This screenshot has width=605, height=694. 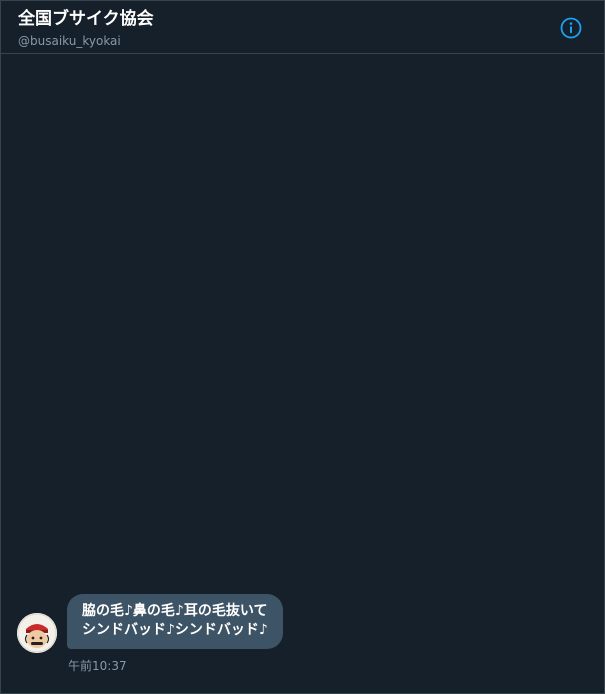 What do you see at coordinates (302, 27) in the screenshot?
I see `conversation-header: 全国ブサイク協会 @busaiku_kyokai` at bounding box center [302, 27].